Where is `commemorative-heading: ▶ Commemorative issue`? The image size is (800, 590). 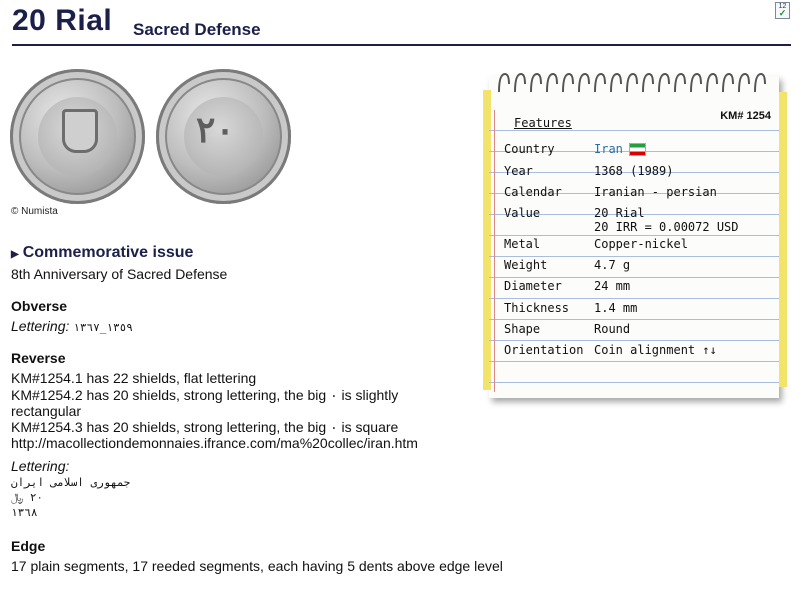 commemorative-heading: ▶ Commemorative issue is located at coordinates (102, 253).